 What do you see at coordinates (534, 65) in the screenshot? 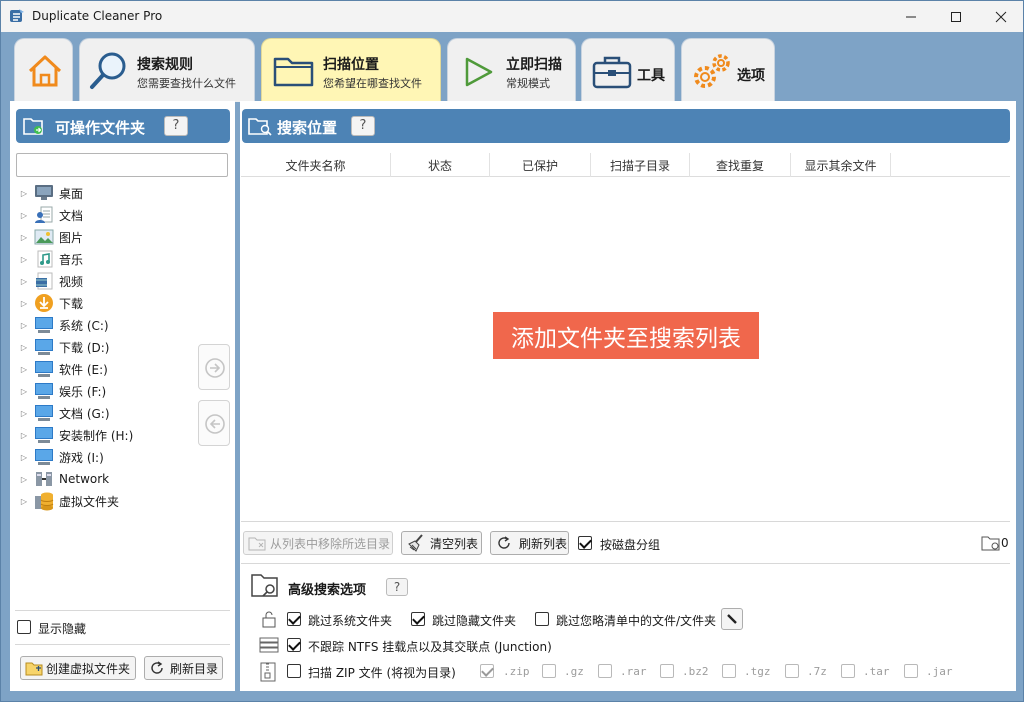
I see `tab-scan-now-title: 立即扫描` at bounding box center [534, 65].